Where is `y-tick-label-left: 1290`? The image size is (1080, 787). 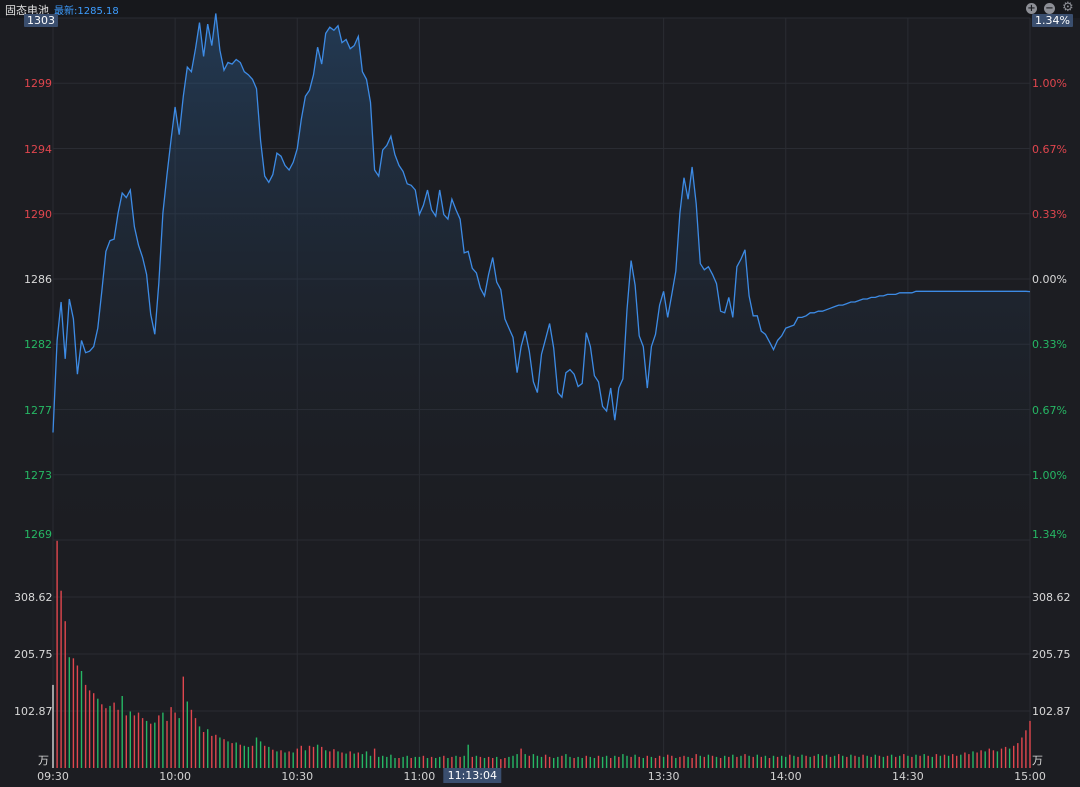 y-tick-label-left: 1290 is located at coordinates (38, 214).